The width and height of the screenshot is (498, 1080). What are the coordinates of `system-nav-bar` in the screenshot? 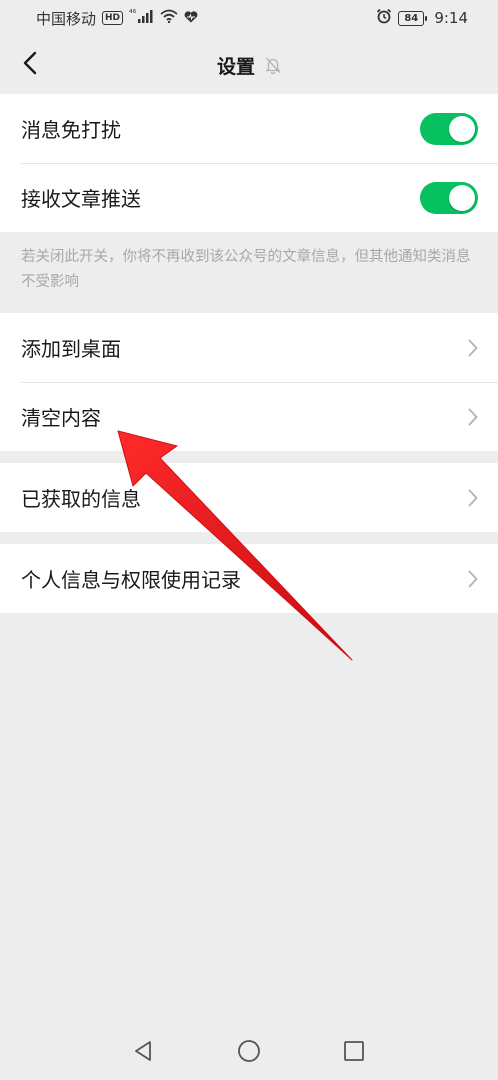 It's located at (249, 1051).